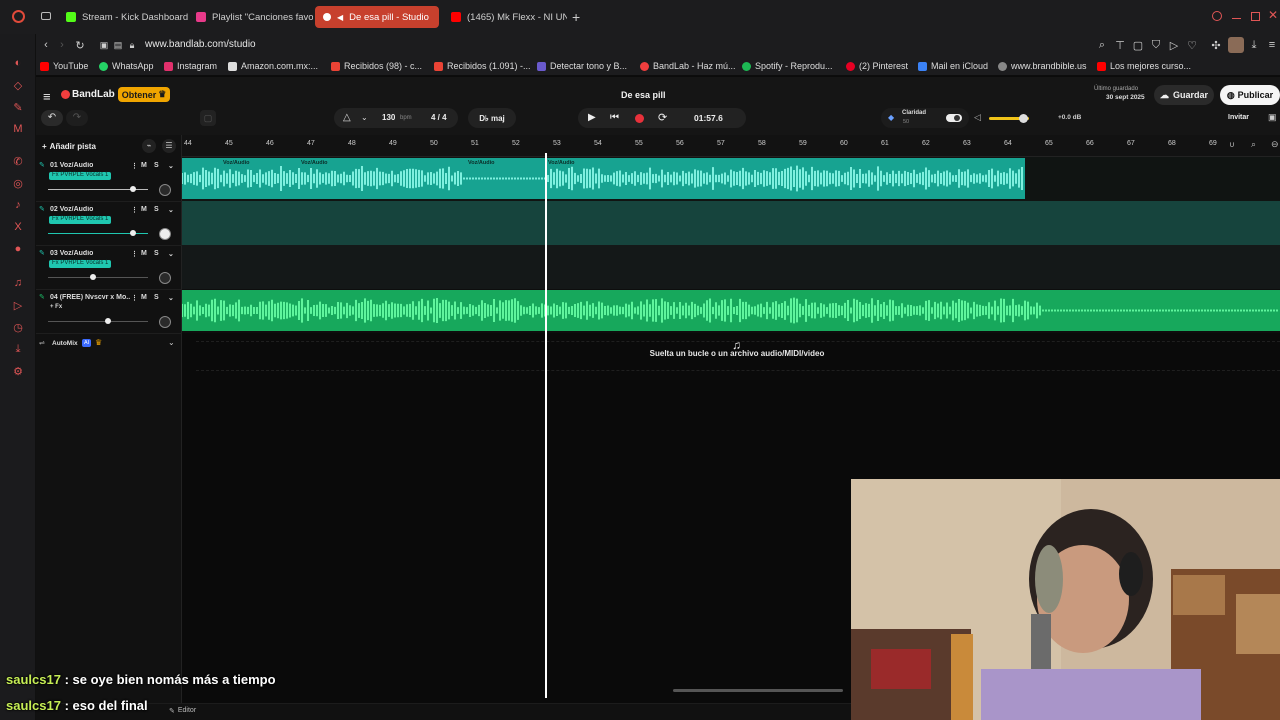  Describe the element at coordinates (1184, 95) in the screenshot. I see `save-button: ☁ Guardar` at that location.